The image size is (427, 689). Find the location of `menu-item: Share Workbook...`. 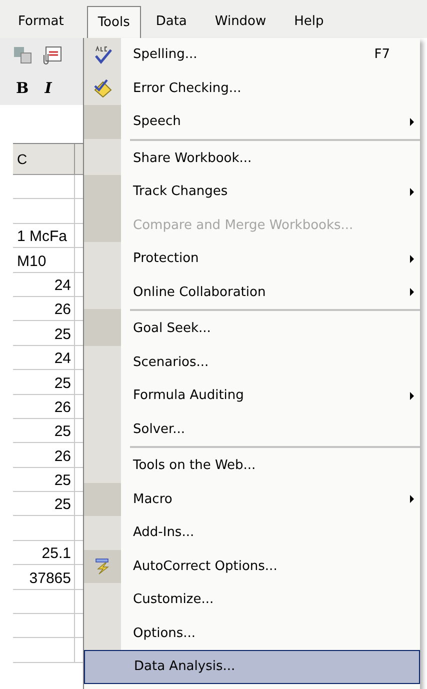

menu-item: Share Workbook... is located at coordinates (252, 156).